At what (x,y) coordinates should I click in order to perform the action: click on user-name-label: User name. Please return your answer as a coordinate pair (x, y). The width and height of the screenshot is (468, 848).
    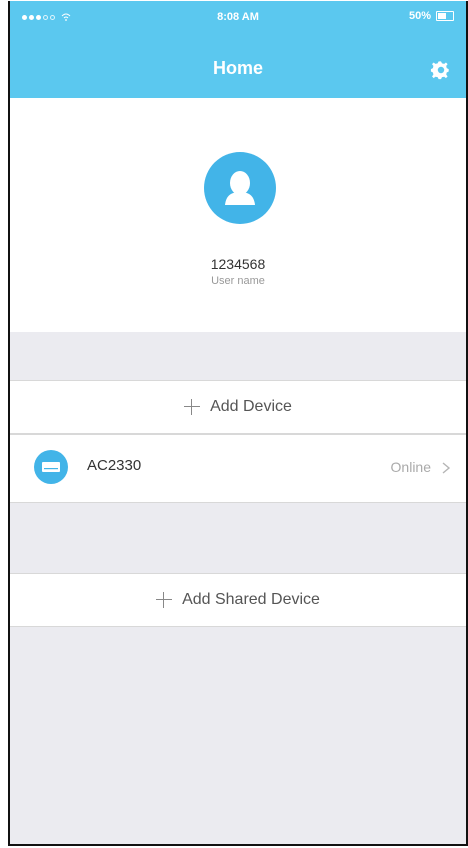
    Looking at the image, I should click on (238, 281).